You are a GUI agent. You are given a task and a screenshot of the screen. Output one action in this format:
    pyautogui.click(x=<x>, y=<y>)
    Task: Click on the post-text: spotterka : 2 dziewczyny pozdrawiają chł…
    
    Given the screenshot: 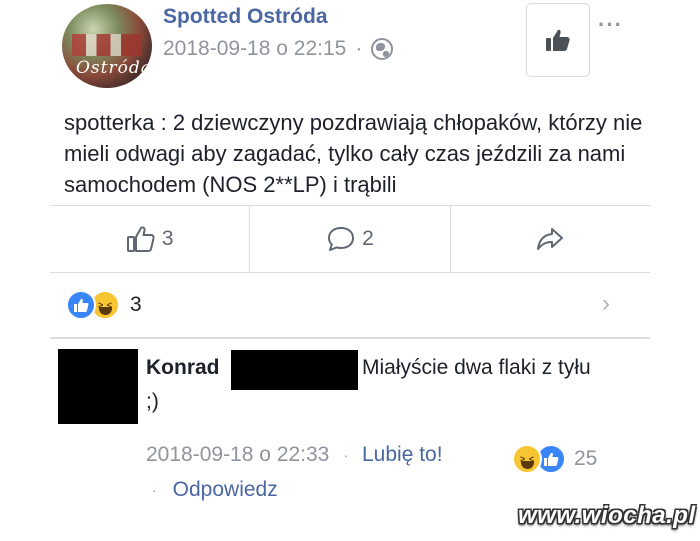 What is the action you would take?
    pyautogui.click(x=353, y=153)
    